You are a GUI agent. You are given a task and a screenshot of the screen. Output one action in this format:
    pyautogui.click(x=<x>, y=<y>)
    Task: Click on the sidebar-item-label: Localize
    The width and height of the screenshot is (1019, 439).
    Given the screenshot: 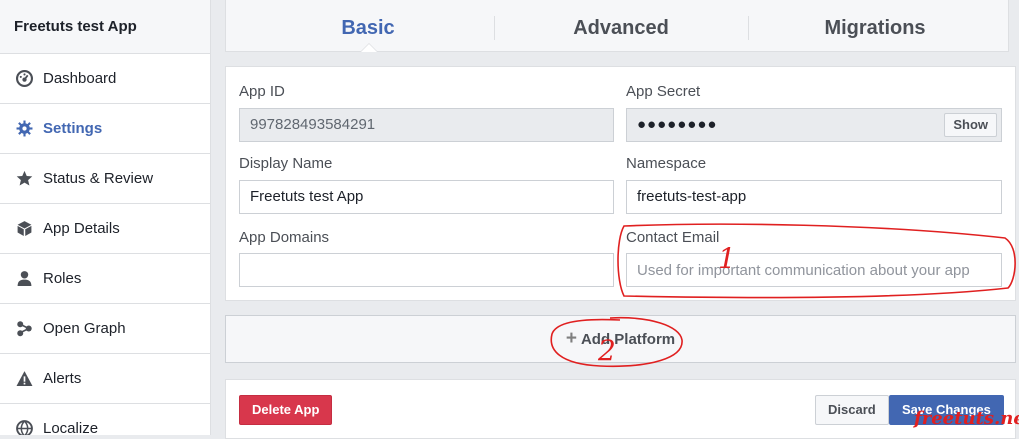 What is the action you would take?
    pyautogui.click(x=71, y=427)
    